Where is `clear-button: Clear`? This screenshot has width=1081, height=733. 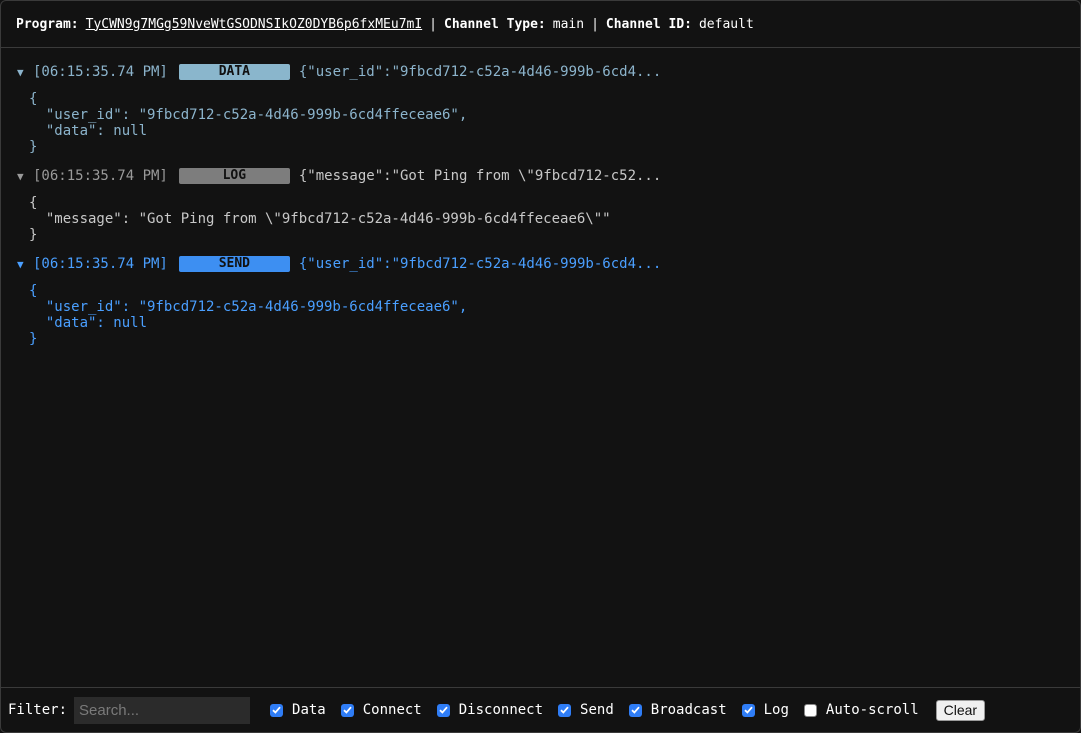 clear-button: Clear is located at coordinates (960, 710).